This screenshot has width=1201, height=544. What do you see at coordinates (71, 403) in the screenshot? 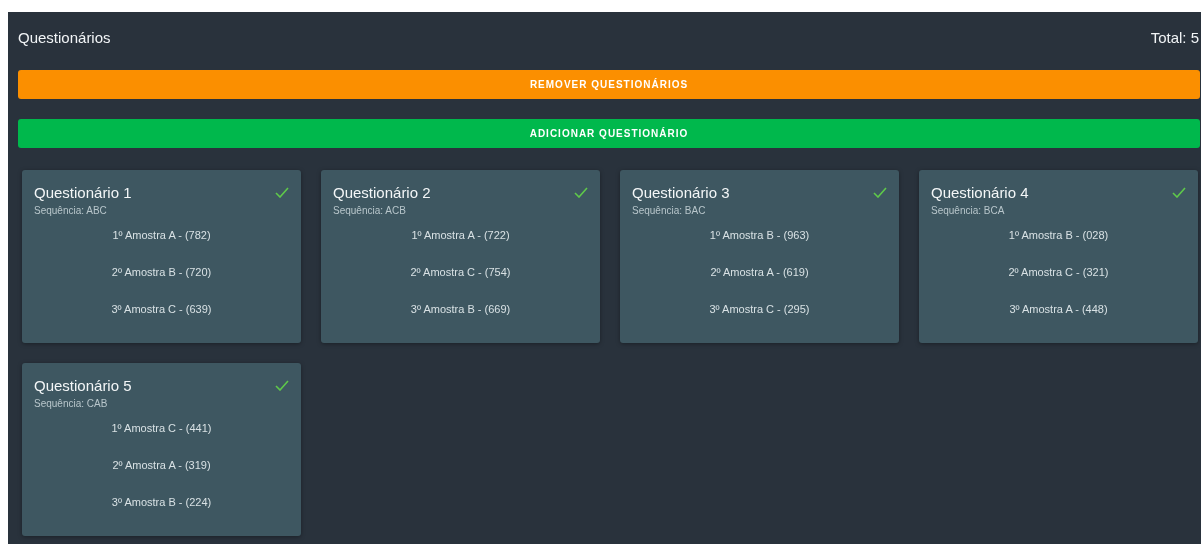
I see `sequence-label: Sequência: CAB` at bounding box center [71, 403].